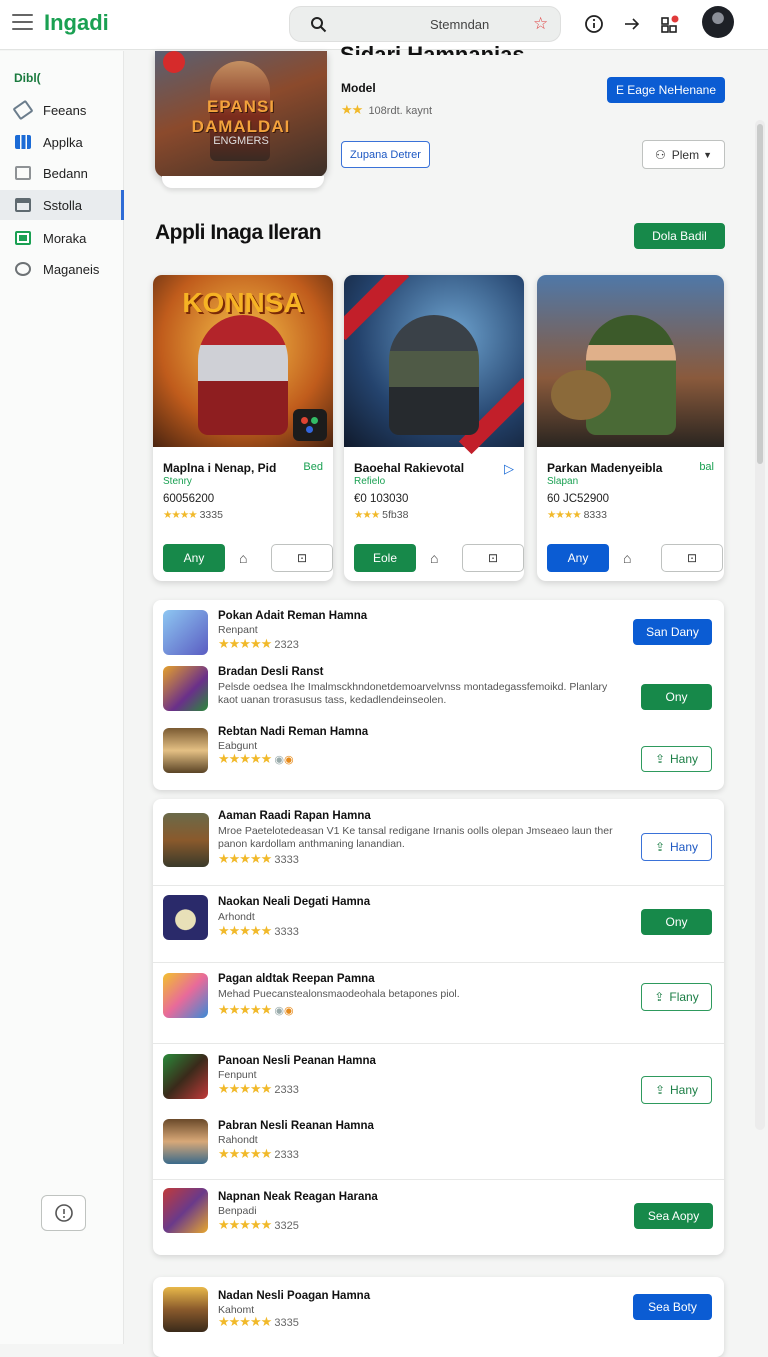 The width and height of the screenshot is (768, 1357). Describe the element at coordinates (243, 182) in the screenshot. I see `hero-card-base` at that location.